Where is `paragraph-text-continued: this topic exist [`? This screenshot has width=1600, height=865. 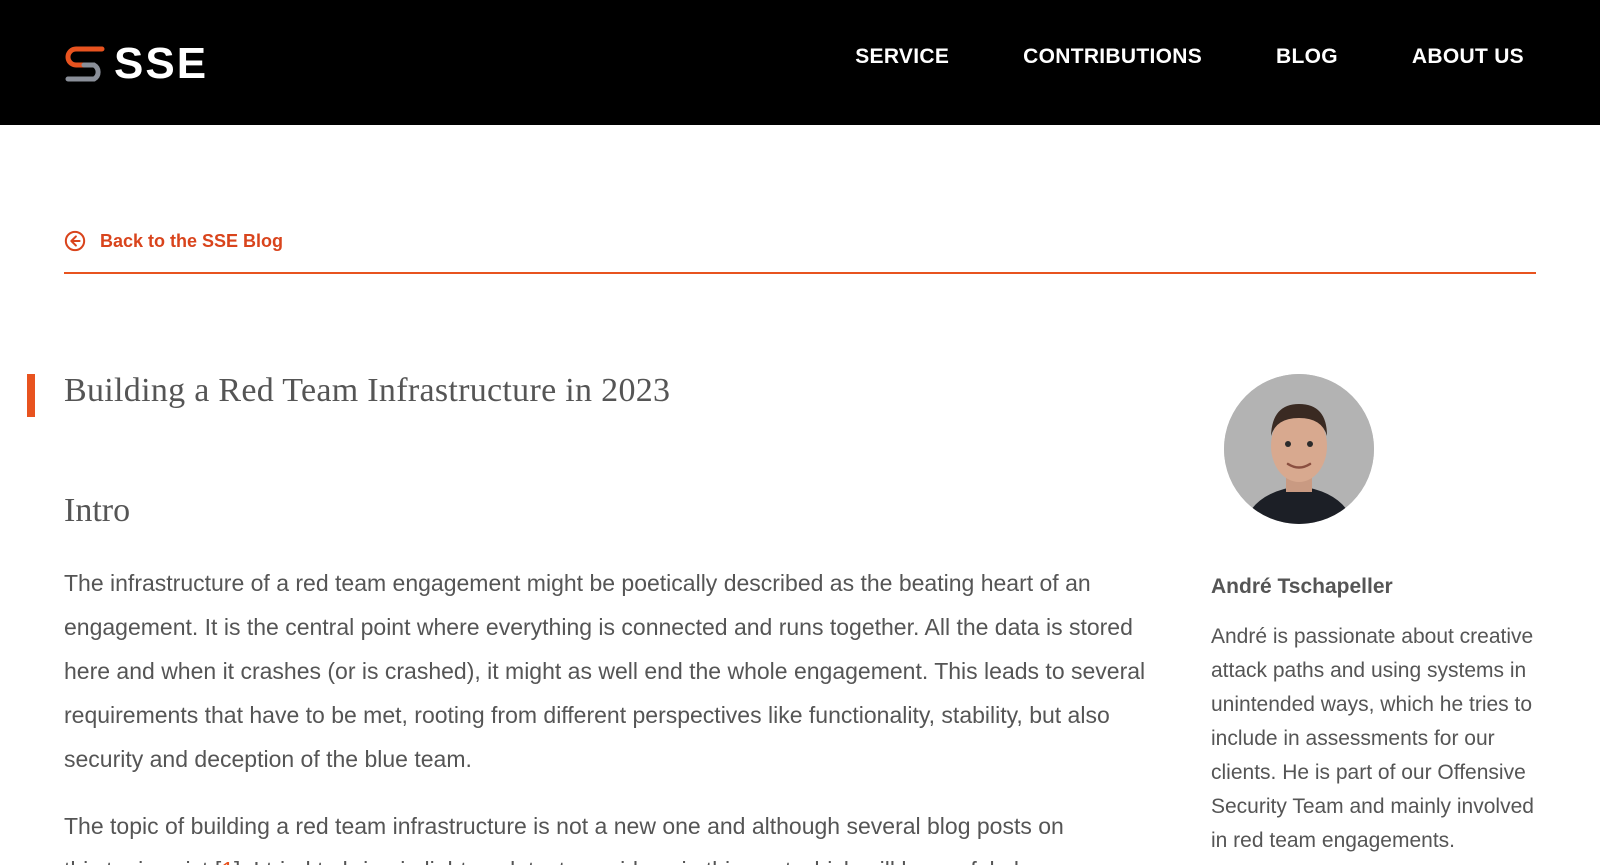 paragraph-text-continued: this topic exist [ is located at coordinates (142, 861).